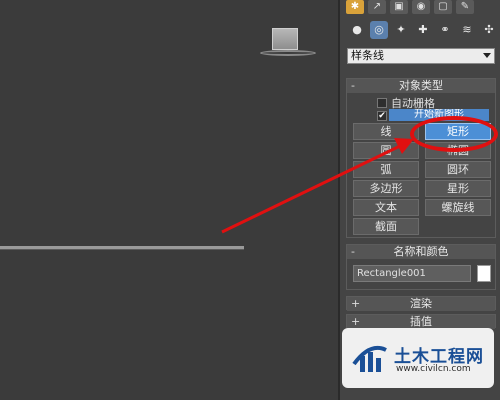  I want to click on geometry-icon: ●, so click(357, 30).